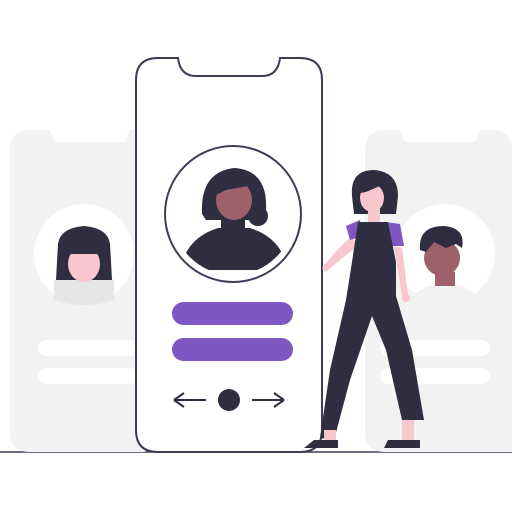 The height and width of the screenshot is (512, 512). What do you see at coordinates (233, 214) in the screenshot?
I see `profile-avatar` at bounding box center [233, 214].